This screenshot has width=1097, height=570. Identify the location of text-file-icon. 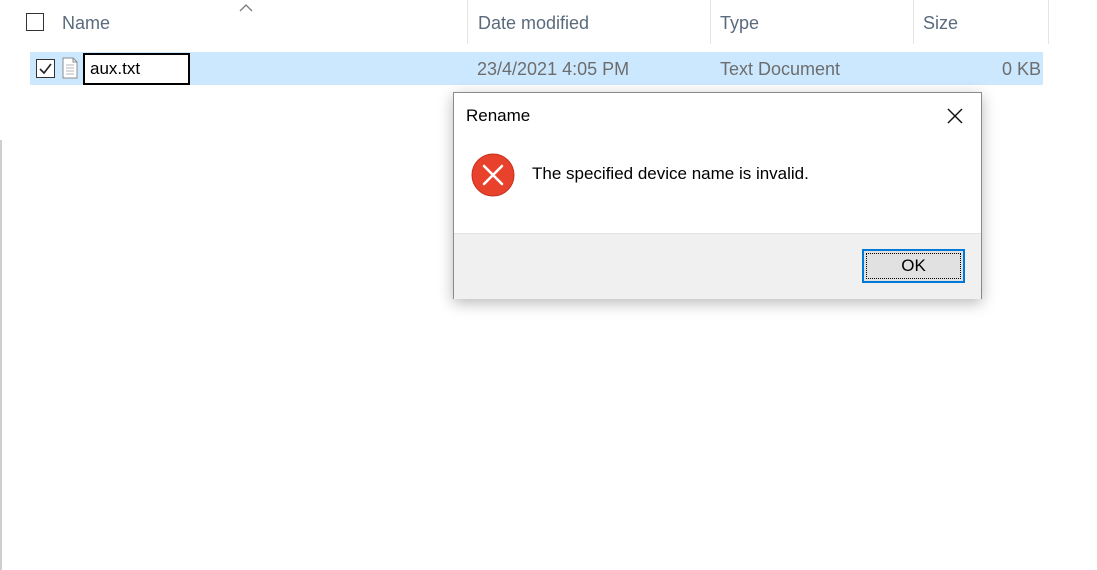
(70, 68).